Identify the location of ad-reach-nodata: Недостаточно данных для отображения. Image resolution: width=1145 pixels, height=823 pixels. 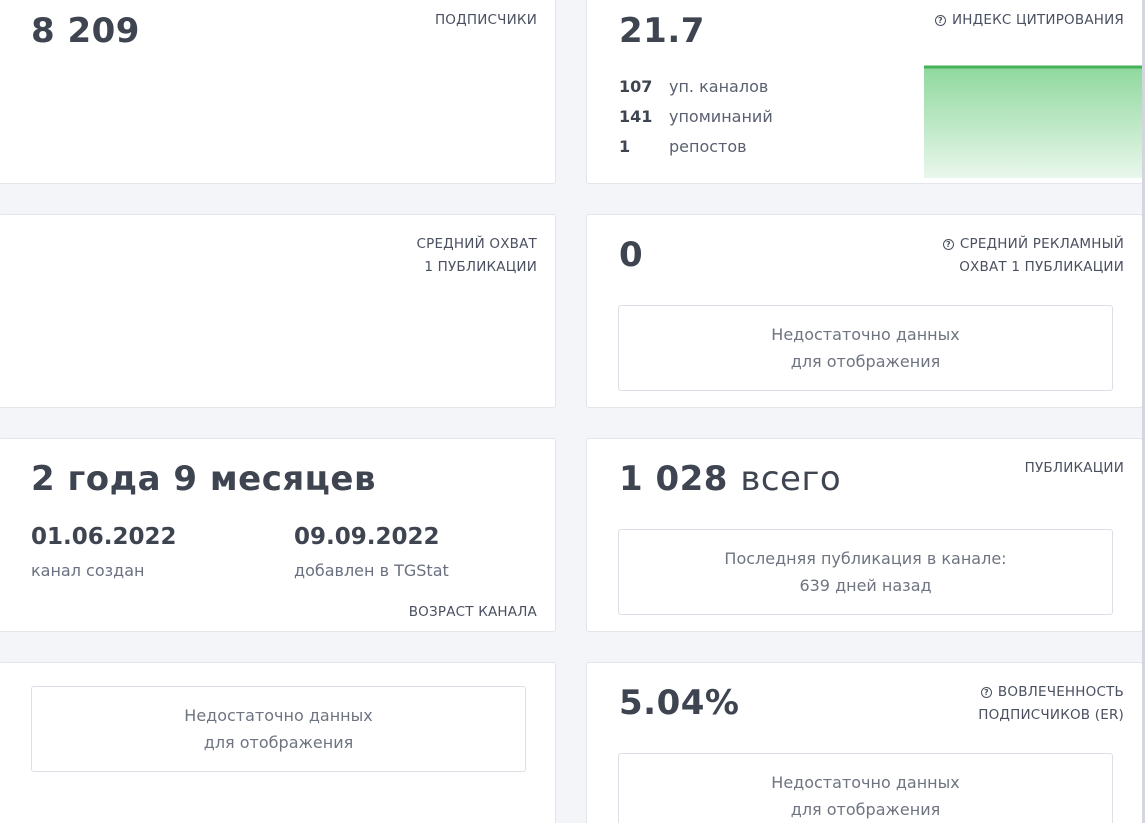
(865, 348).